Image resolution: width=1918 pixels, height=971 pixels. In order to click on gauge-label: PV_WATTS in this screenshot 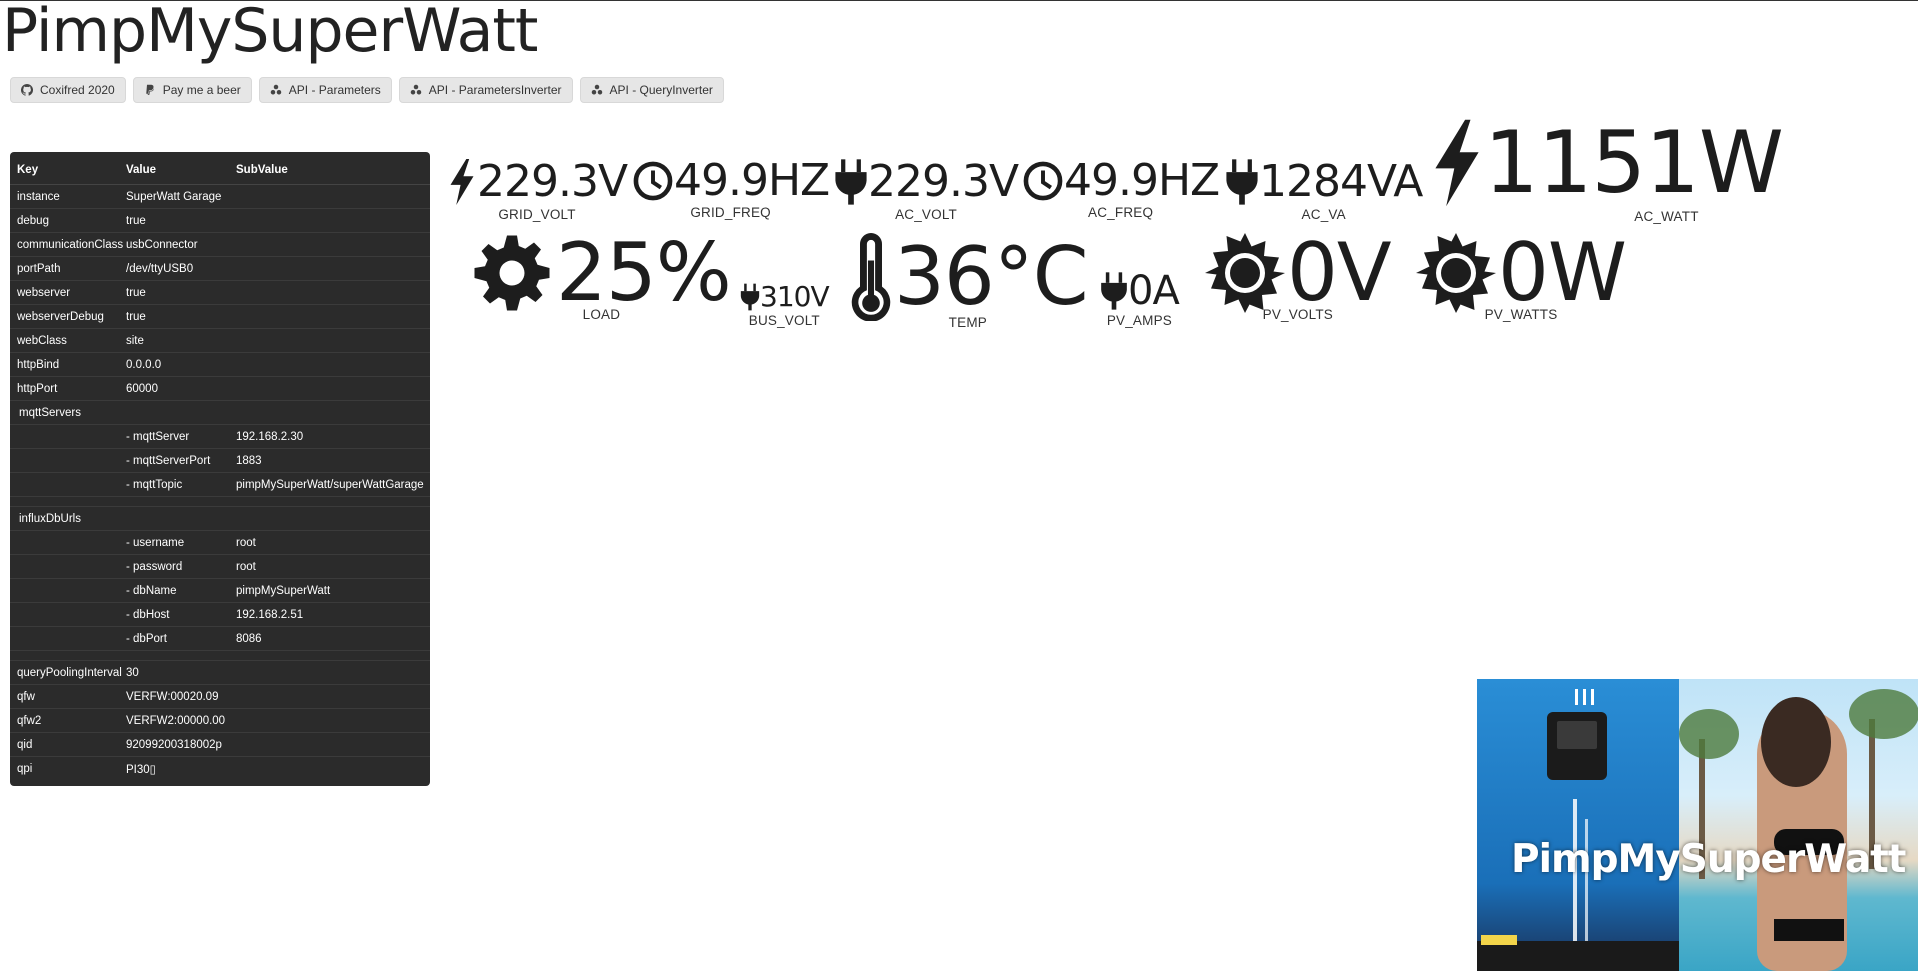, I will do `click(1521, 314)`.